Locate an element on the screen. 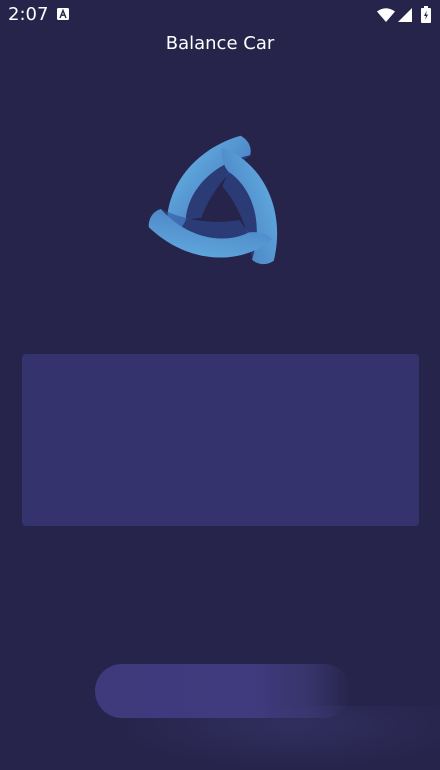 The image size is (440, 770). page-title: Balance Car is located at coordinates (220, 43).